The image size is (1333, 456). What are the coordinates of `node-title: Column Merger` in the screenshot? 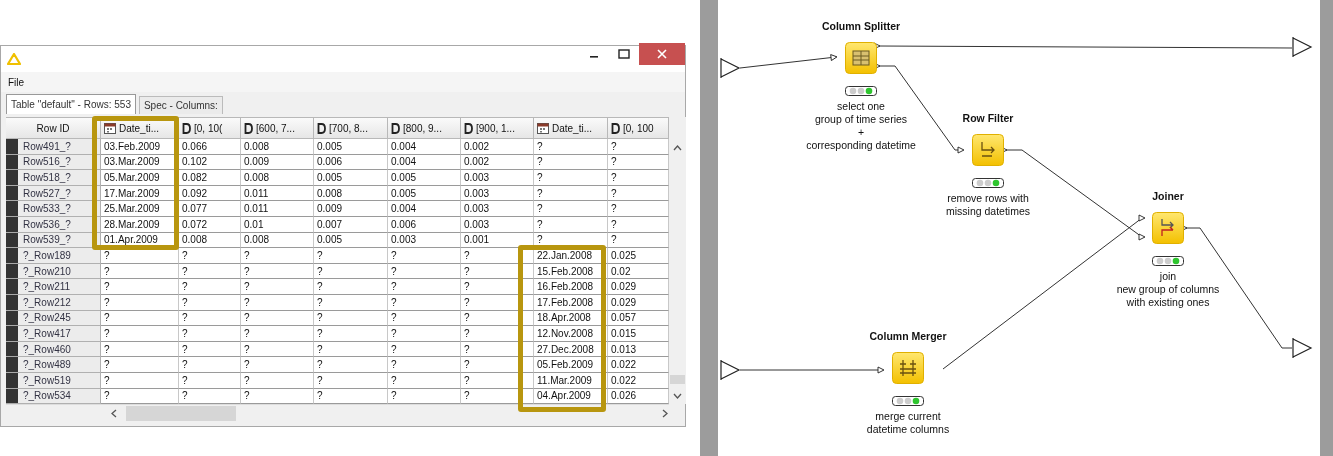 It's located at (908, 336).